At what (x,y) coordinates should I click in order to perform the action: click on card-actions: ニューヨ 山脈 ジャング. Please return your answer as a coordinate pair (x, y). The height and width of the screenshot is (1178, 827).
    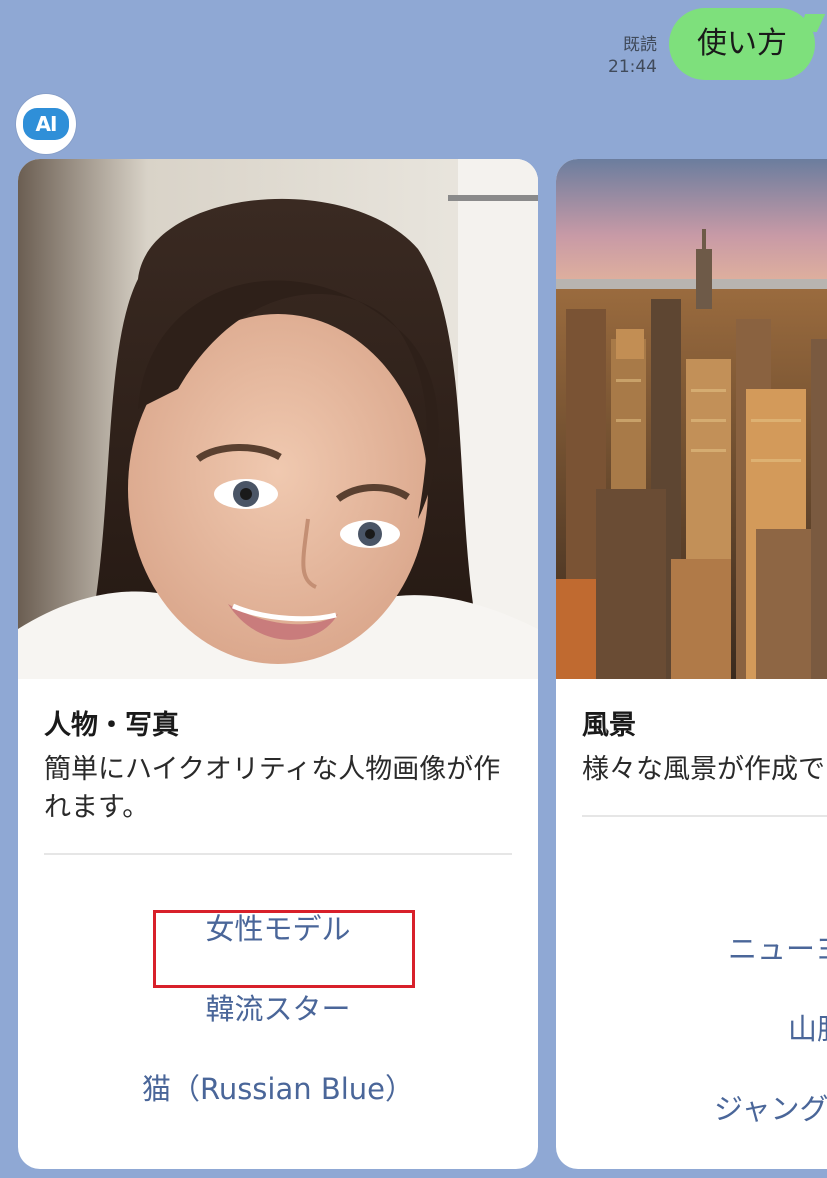
    Looking at the image, I should click on (691, 1049).